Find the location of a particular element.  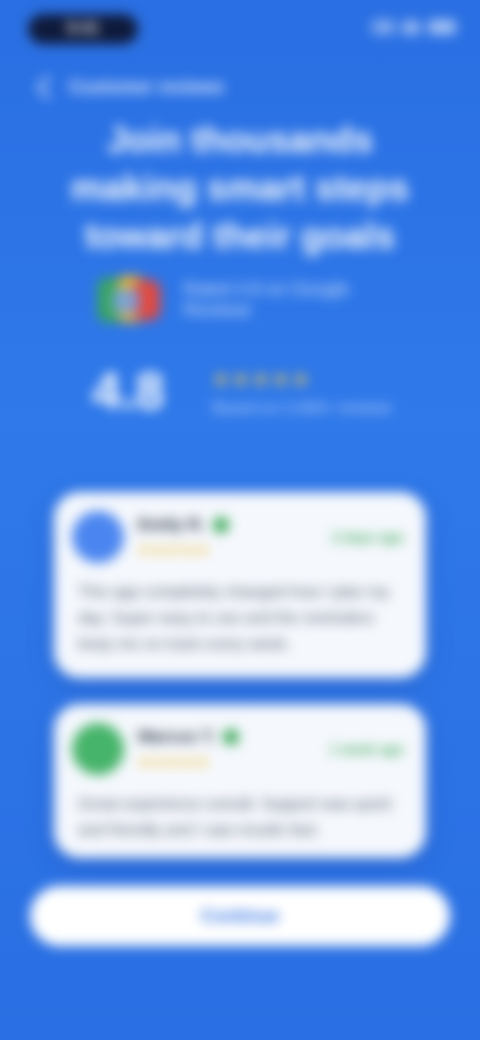

reviewer-name-line: Emily R. is located at coordinates (235, 525).